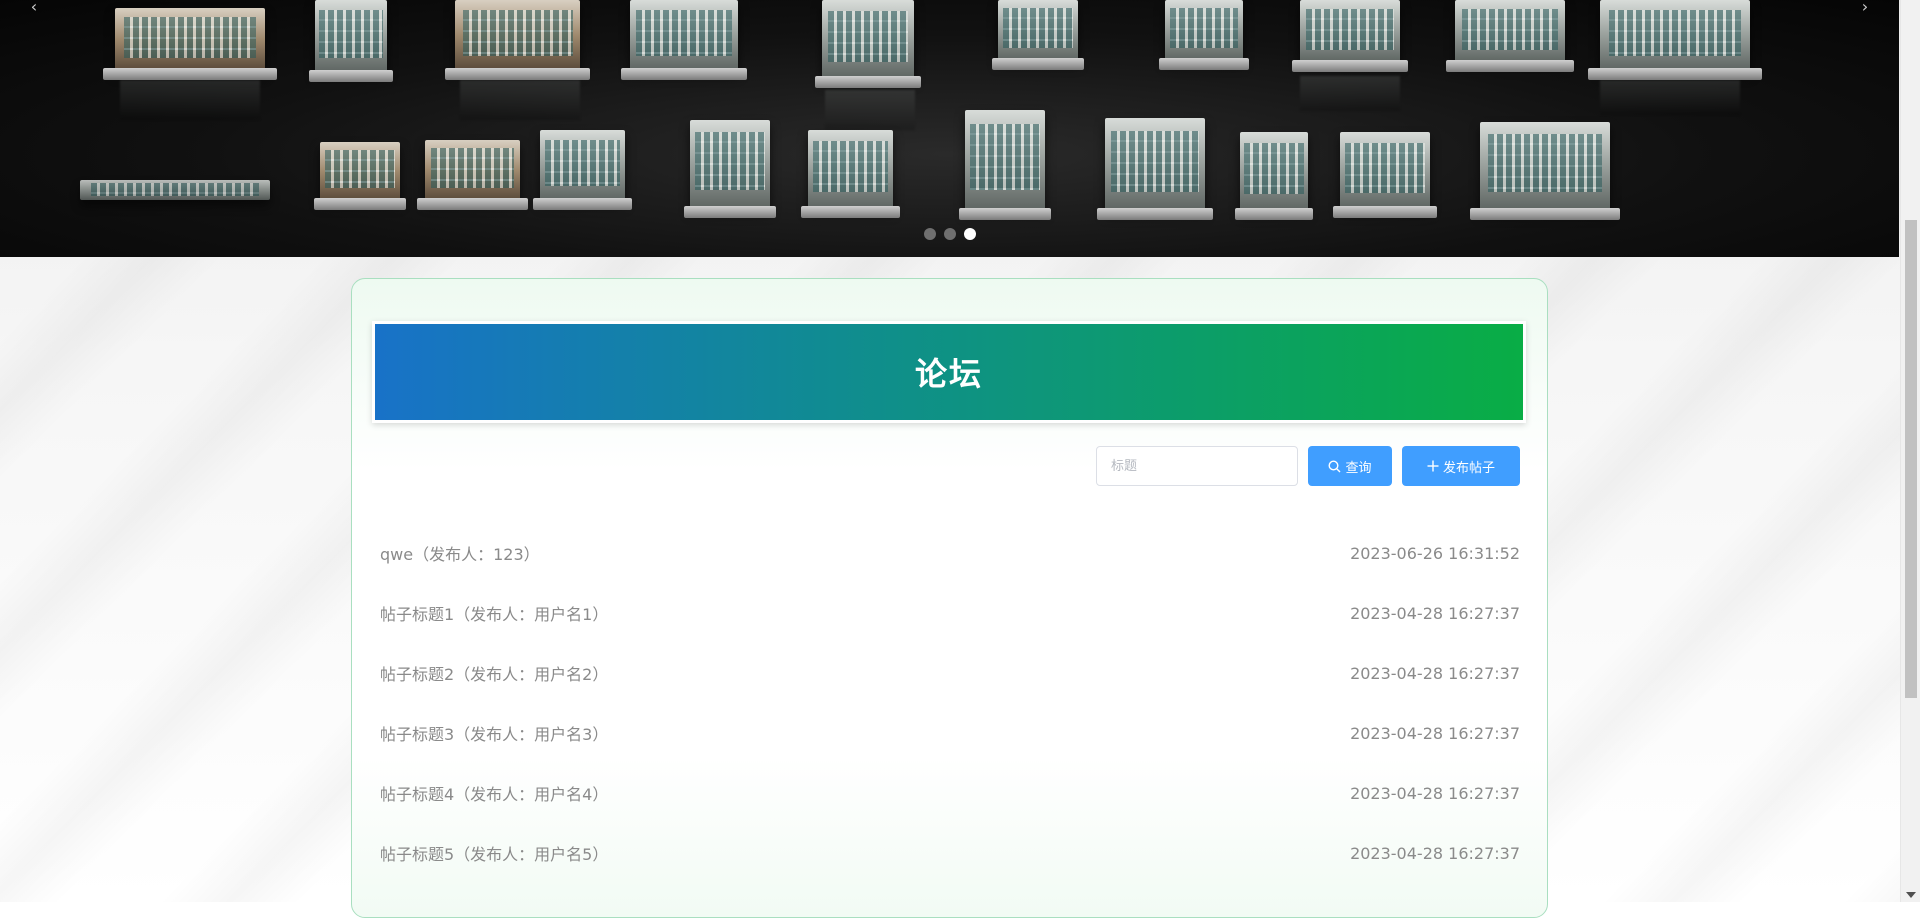  I want to click on post-title: 帖子标题5（发布人：用户名5）, so click(494, 854).